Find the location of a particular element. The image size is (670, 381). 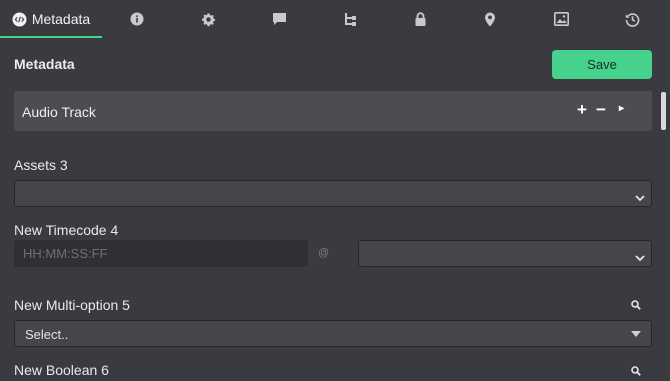

tab-comments is located at coordinates (279, 19).